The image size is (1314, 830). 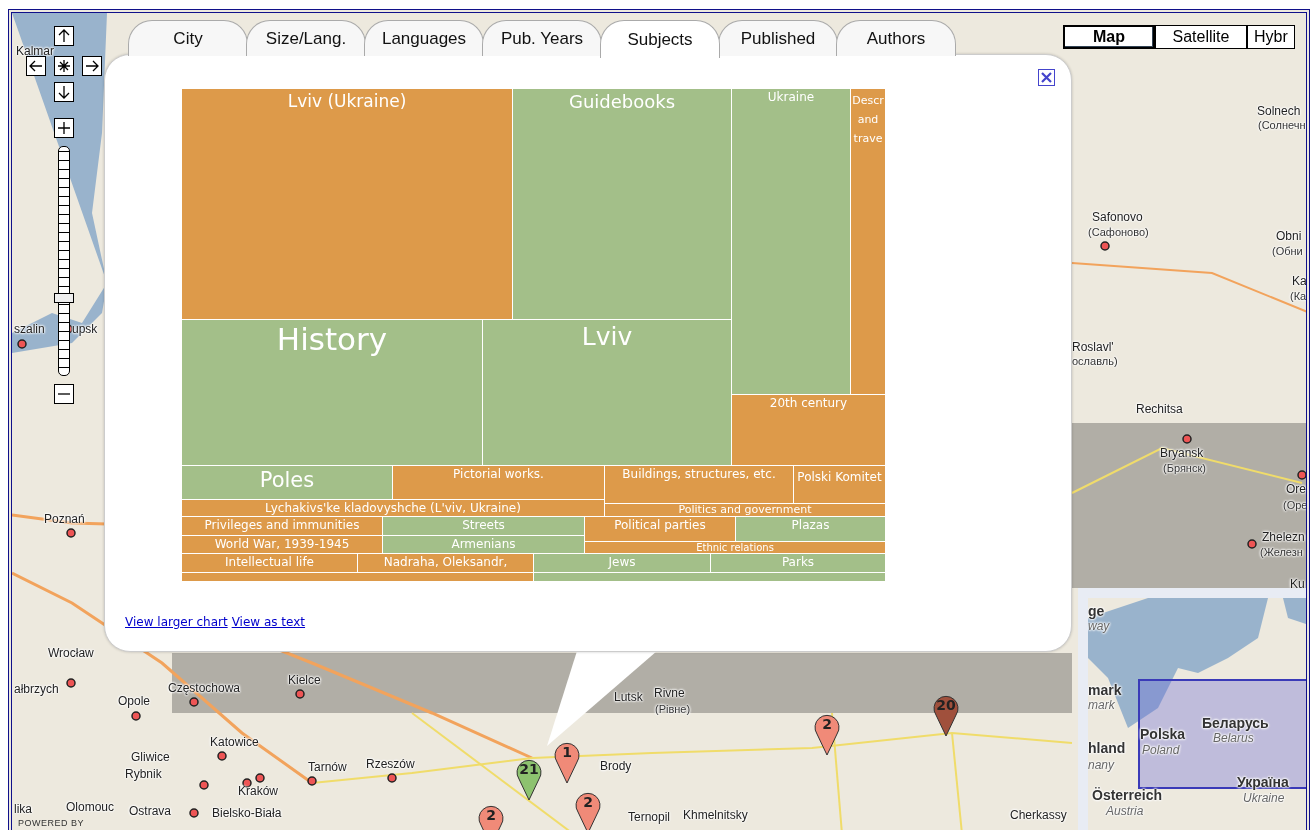 I want to click on map-label: Ore, so click(x=1296, y=489).